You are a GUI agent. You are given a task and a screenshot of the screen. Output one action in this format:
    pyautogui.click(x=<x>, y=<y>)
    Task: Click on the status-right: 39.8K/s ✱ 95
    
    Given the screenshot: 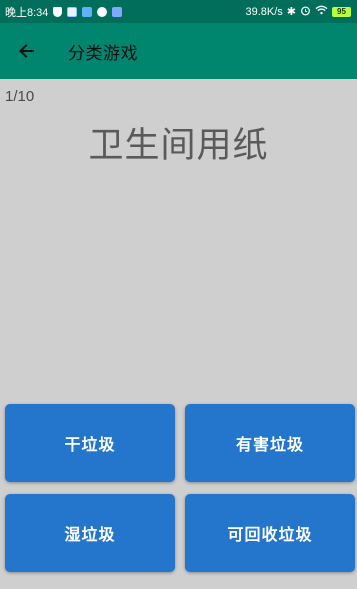 What is the action you would take?
    pyautogui.click(x=298, y=12)
    